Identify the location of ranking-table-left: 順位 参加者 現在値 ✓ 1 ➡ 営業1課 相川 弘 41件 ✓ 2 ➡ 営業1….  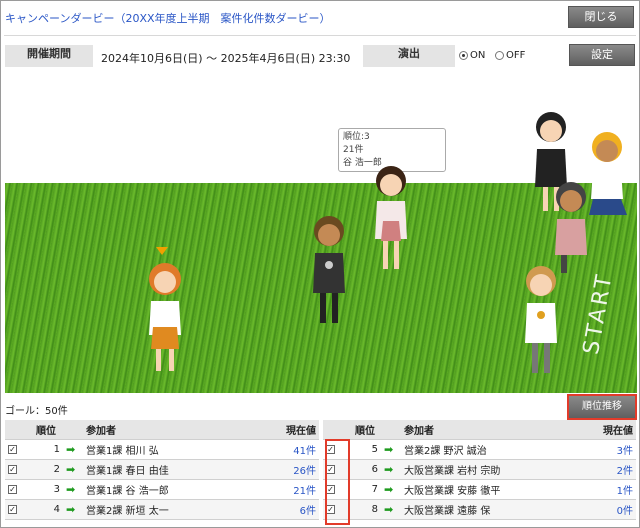
(162, 470).